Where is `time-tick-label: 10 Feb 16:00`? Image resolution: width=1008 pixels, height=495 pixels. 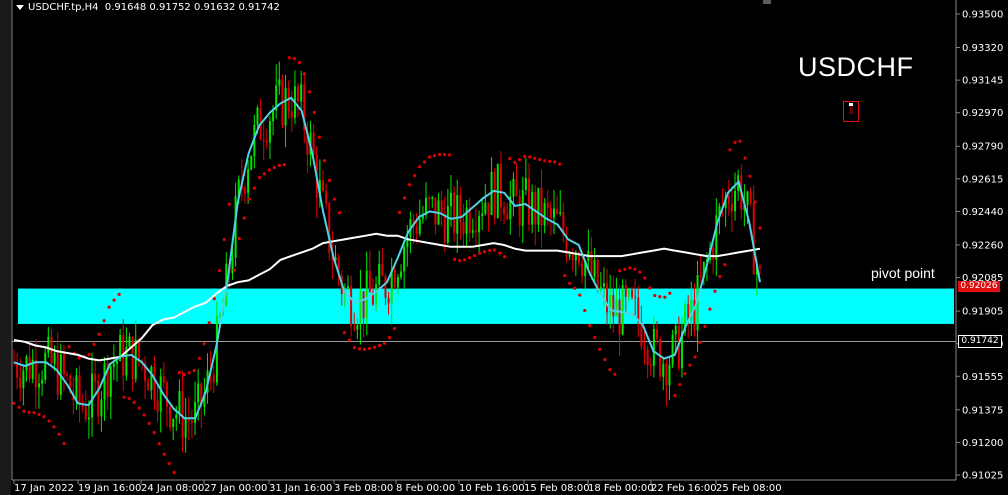
time-tick-label: 10 Feb 16:00 is located at coordinates (492, 488).